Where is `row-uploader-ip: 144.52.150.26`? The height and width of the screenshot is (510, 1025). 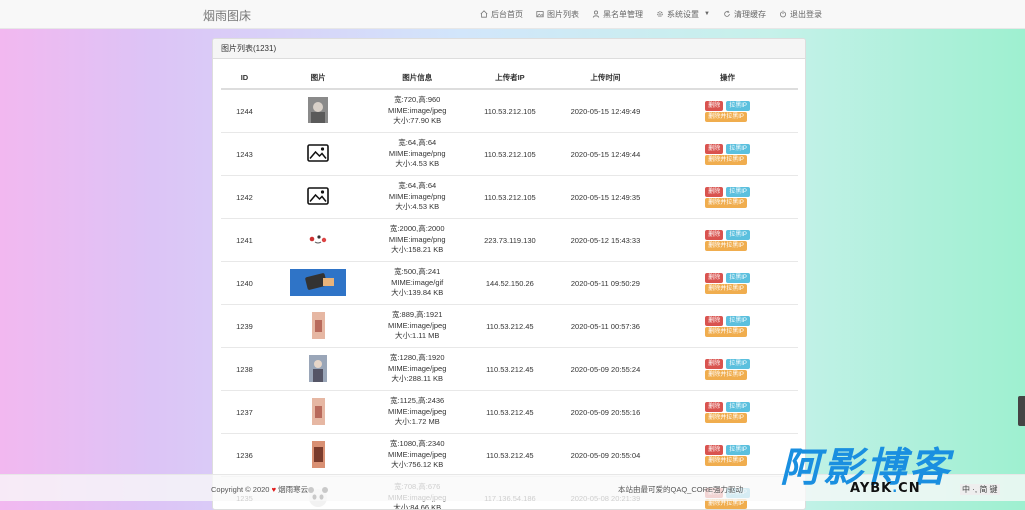 row-uploader-ip: 144.52.150.26 is located at coordinates (510, 283).